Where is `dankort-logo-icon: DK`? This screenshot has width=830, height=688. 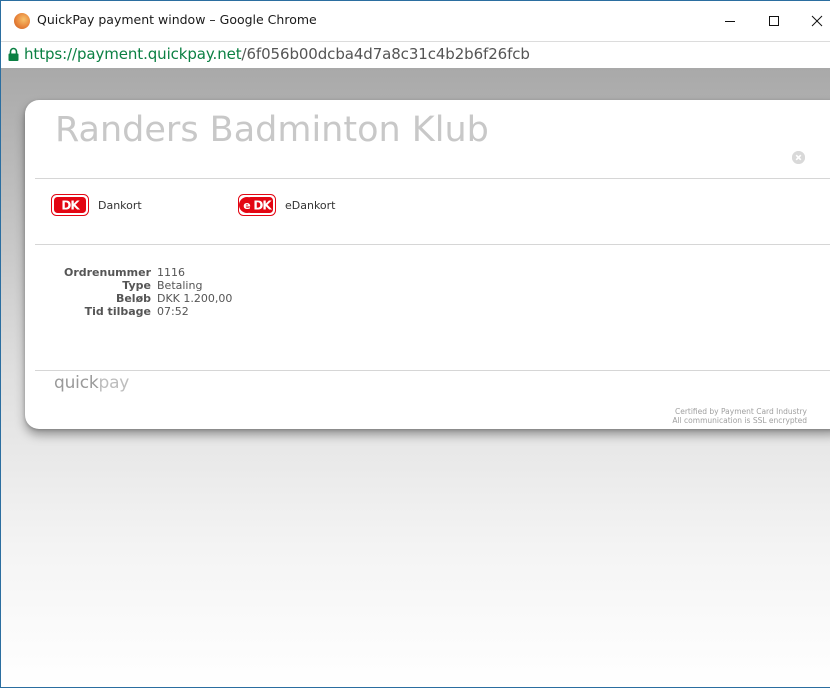
dankort-logo-icon: DK is located at coordinates (70, 205).